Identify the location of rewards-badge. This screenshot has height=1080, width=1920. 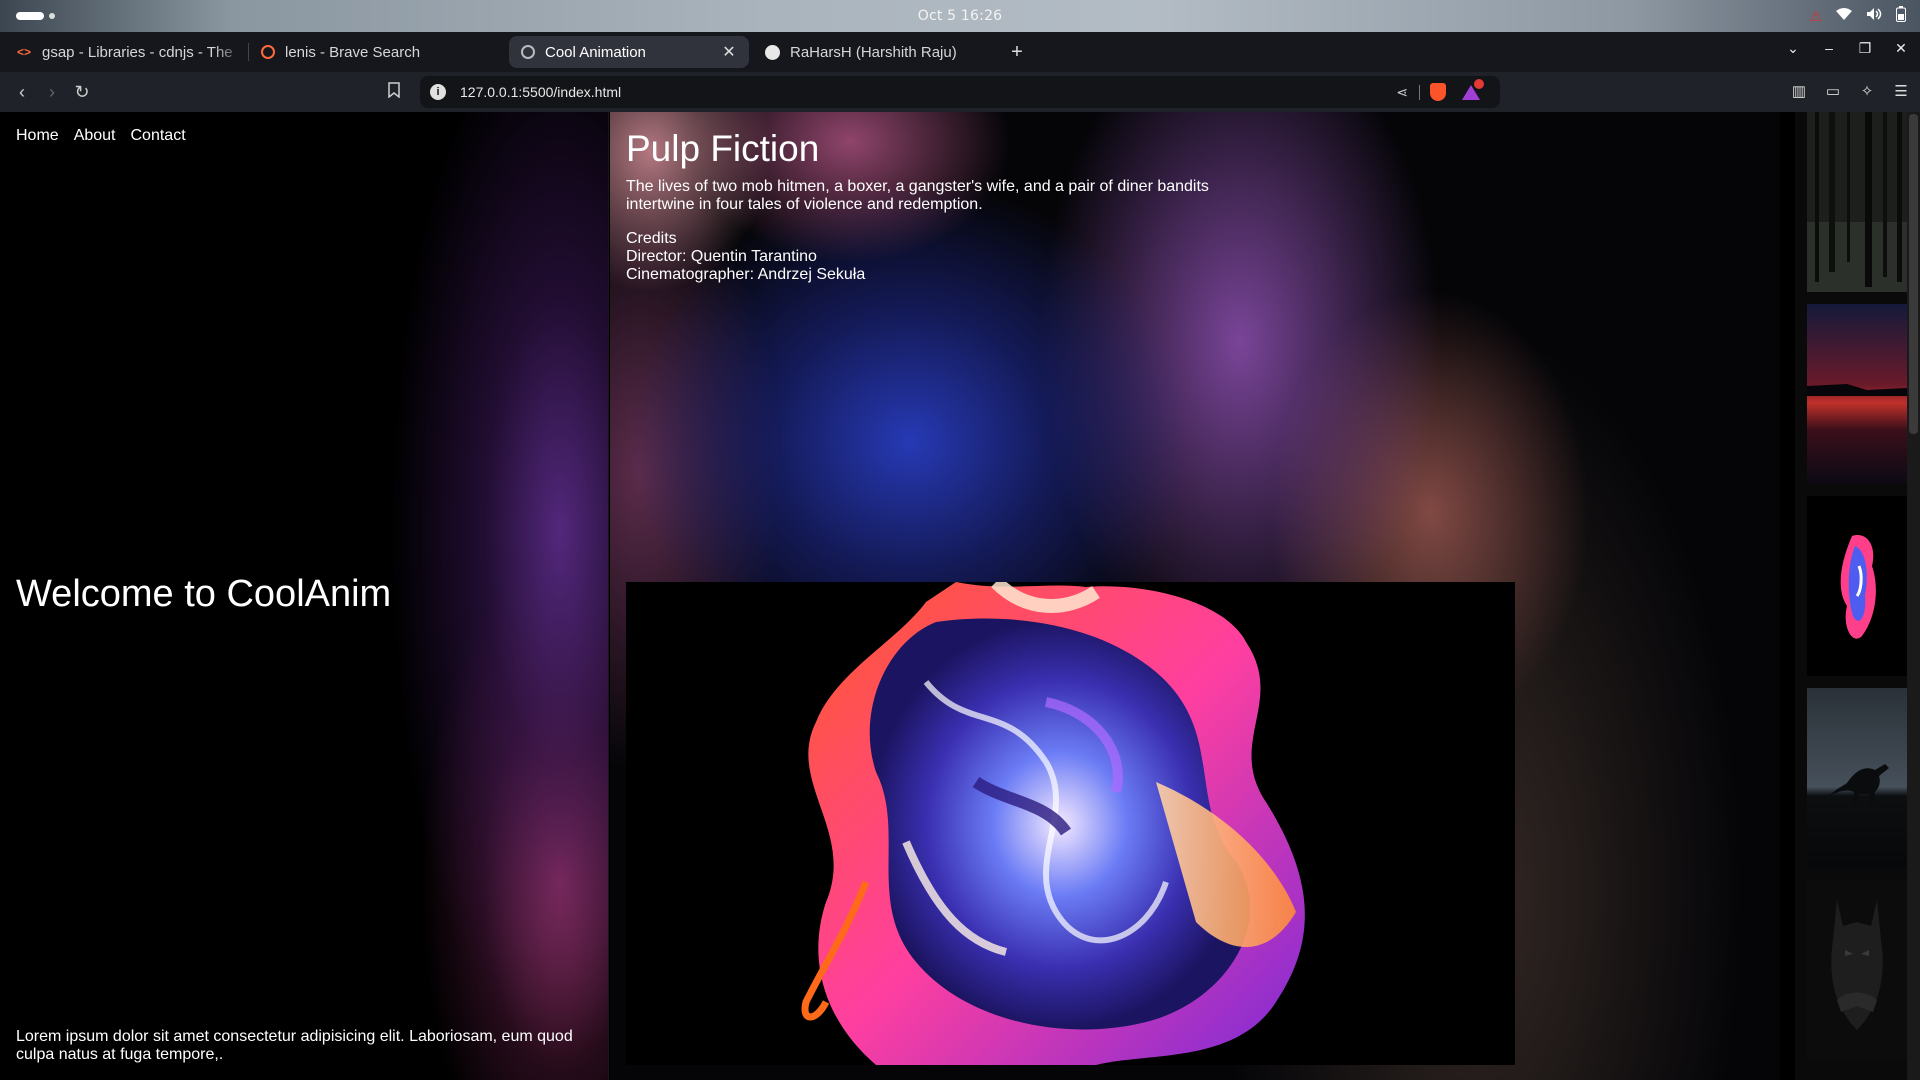
(1479, 84).